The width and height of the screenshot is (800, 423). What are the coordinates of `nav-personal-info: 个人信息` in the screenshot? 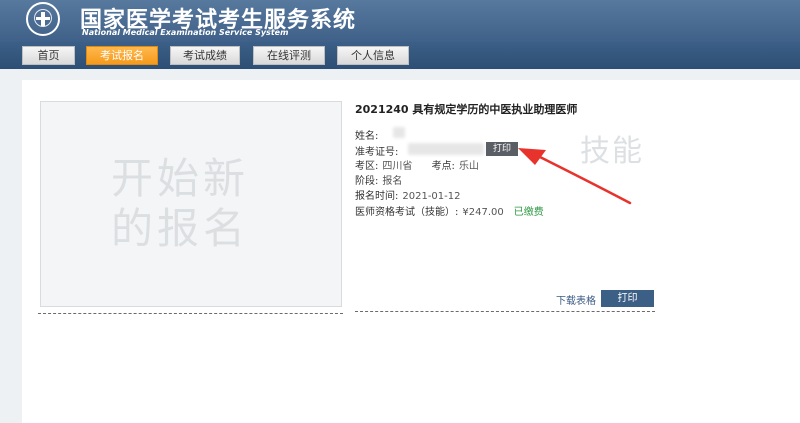 It's located at (373, 55).